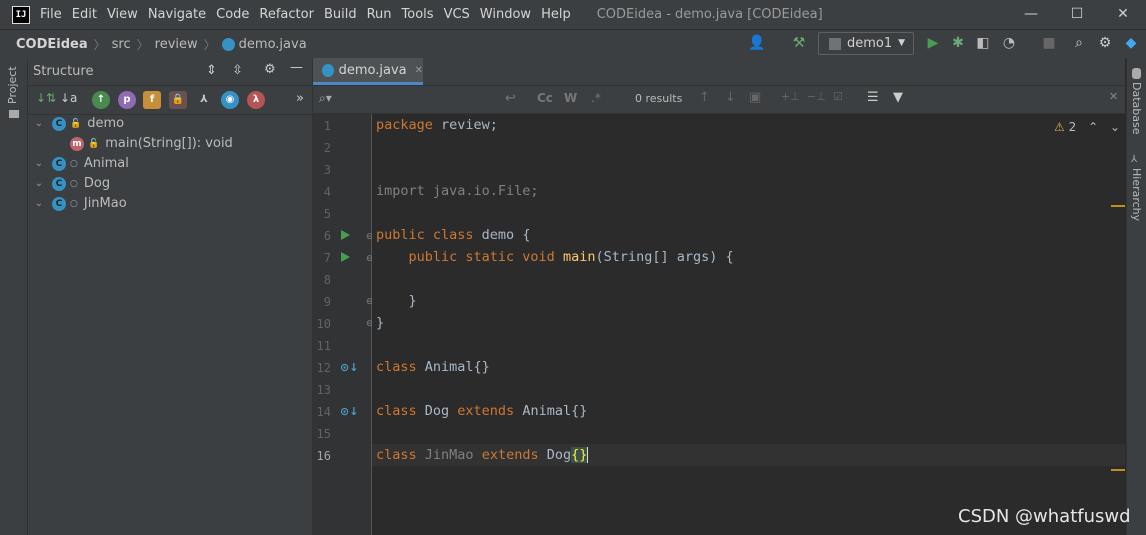  What do you see at coordinates (1072, 127) in the screenshot?
I see `warning-count: 2` at bounding box center [1072, 127].